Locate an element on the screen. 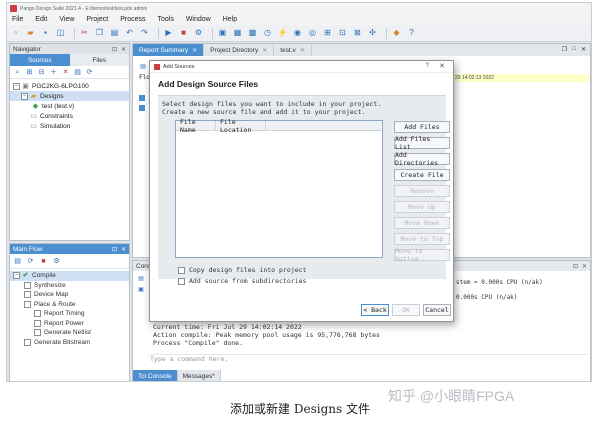 This screenshot has width=600, height=423. tree-item-simulation: ▭ Simulation is located at coordinates (69, 126).